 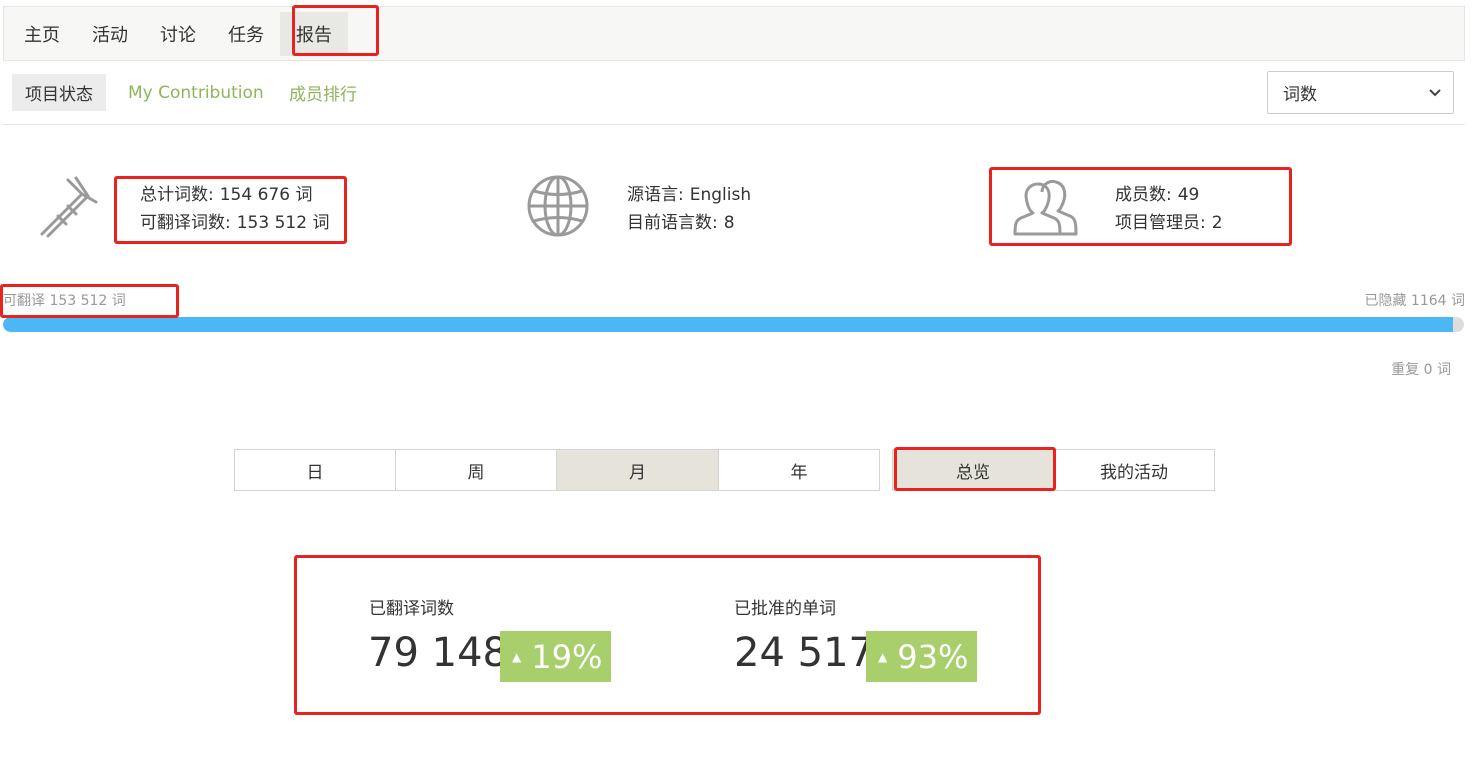 I want to click on tab-member-ranking: 成员排行, so click(x=323, y=92).